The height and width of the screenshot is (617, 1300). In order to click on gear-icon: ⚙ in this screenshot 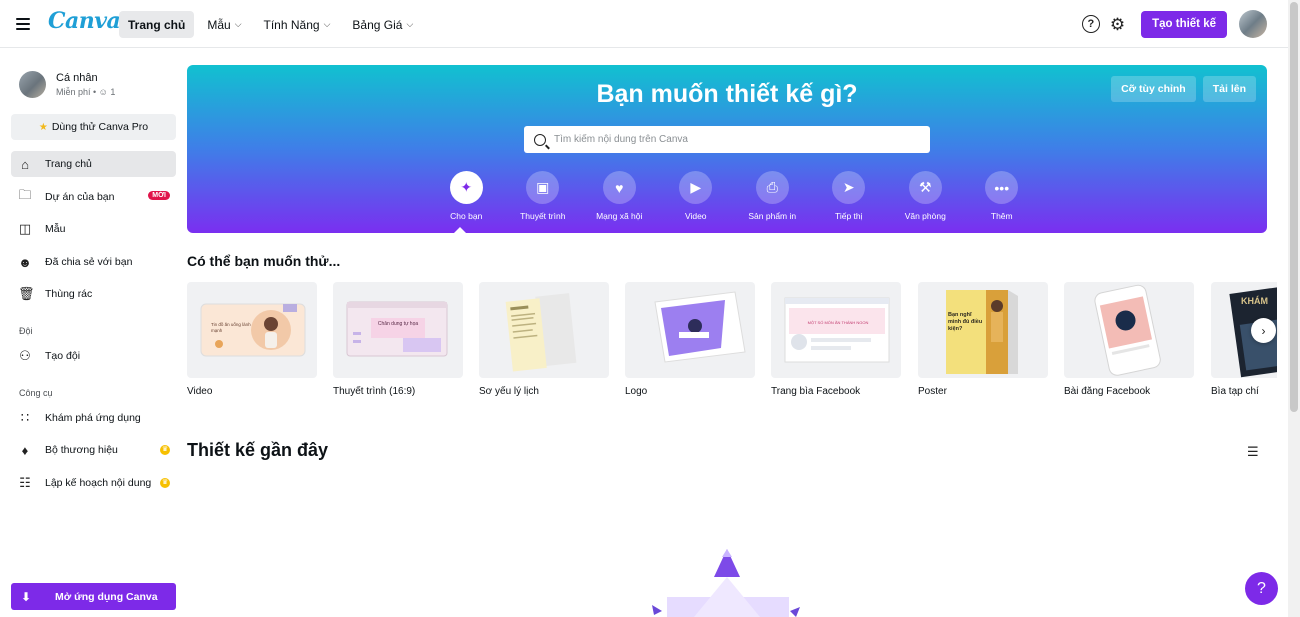, I will do `click(1117, 24)`.